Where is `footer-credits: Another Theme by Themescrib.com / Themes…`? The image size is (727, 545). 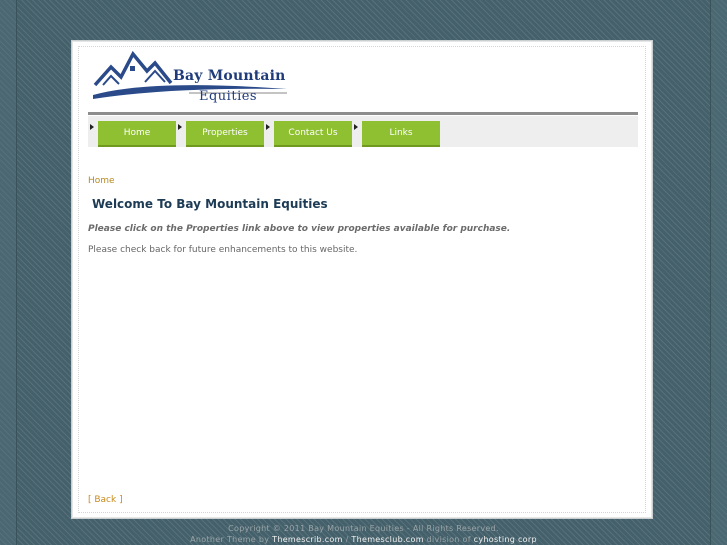 footer-credits: Another Theme by Themescrib.com / Themes… is located at coordinates (363, 539).